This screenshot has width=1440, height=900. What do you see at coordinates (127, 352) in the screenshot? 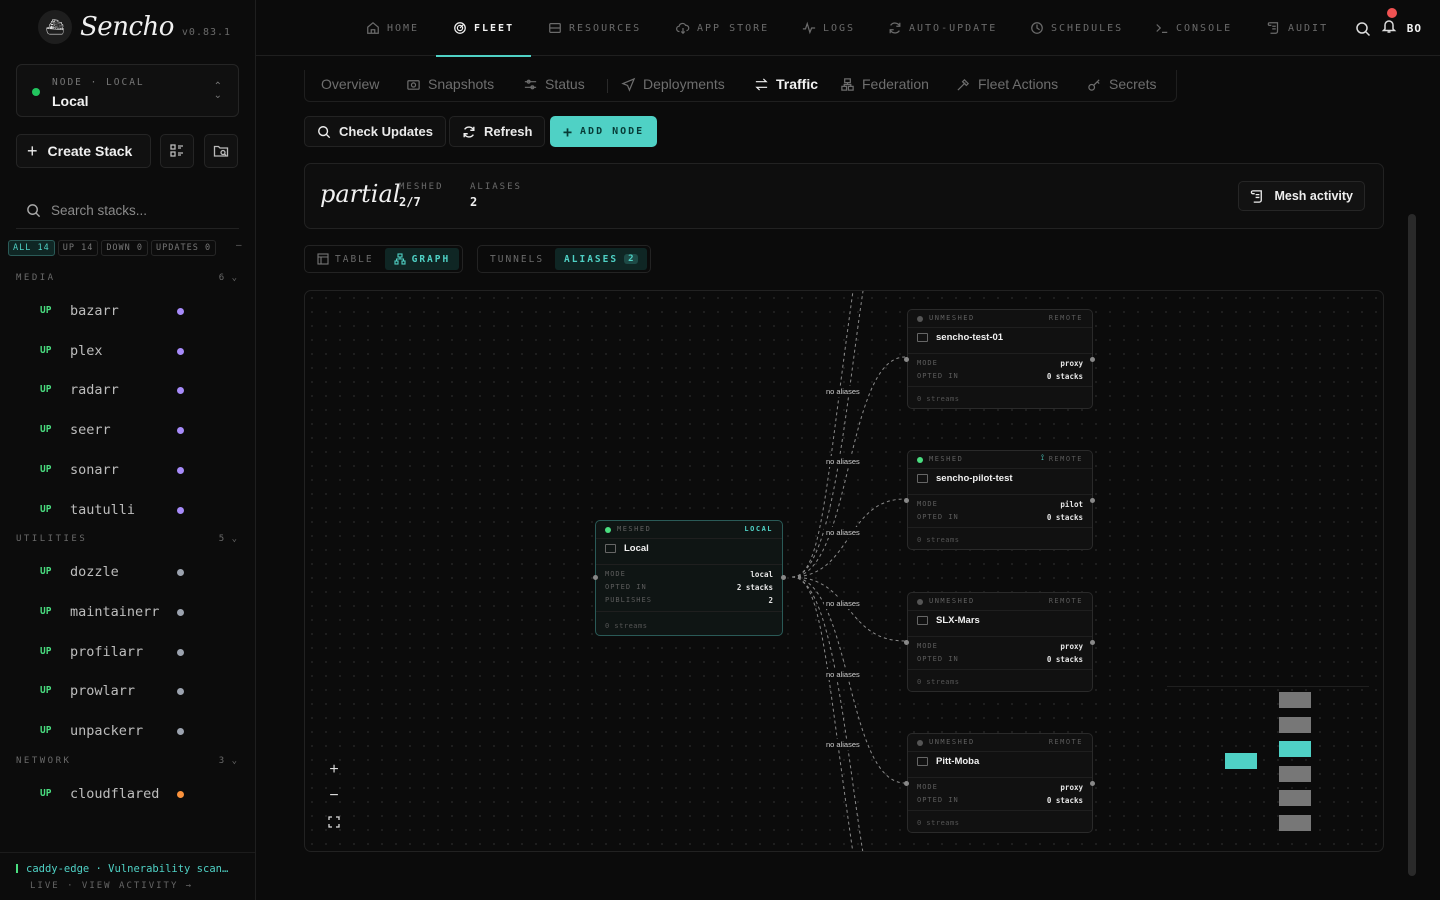
I see `stack-item: UP plex` at bounding box center [127, 352].